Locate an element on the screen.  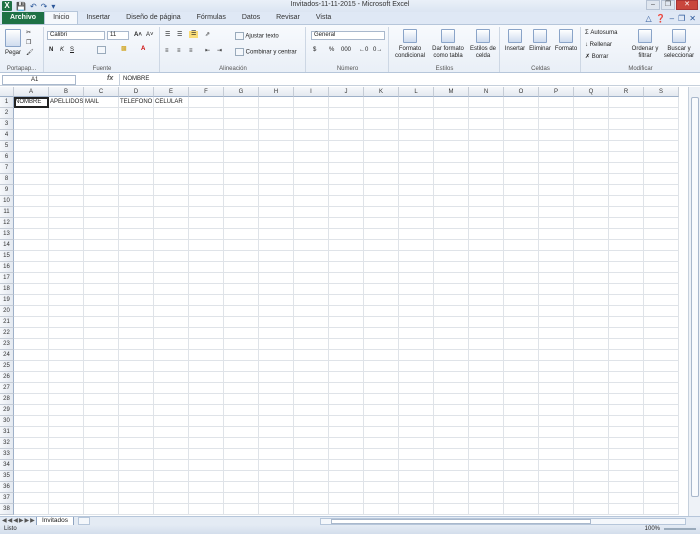
cell-r23 is located at coordinates (626, 344).